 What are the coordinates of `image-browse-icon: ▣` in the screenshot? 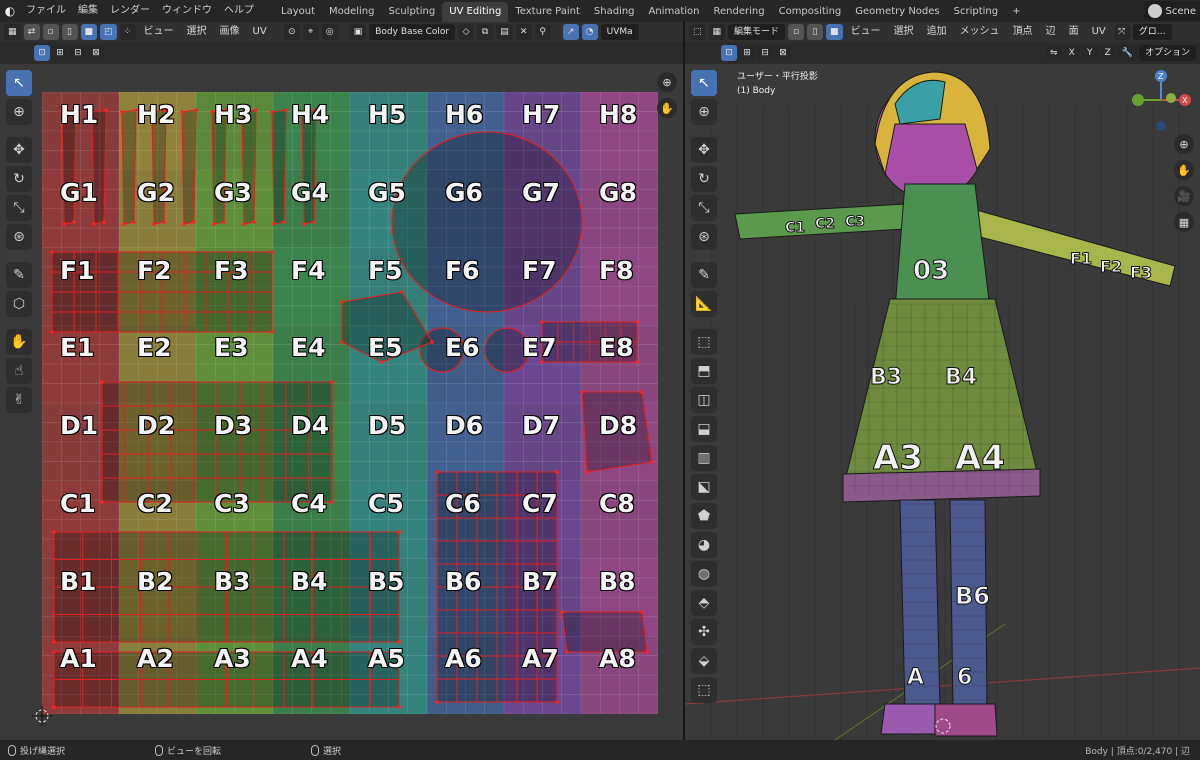 It's located at (358, 32).